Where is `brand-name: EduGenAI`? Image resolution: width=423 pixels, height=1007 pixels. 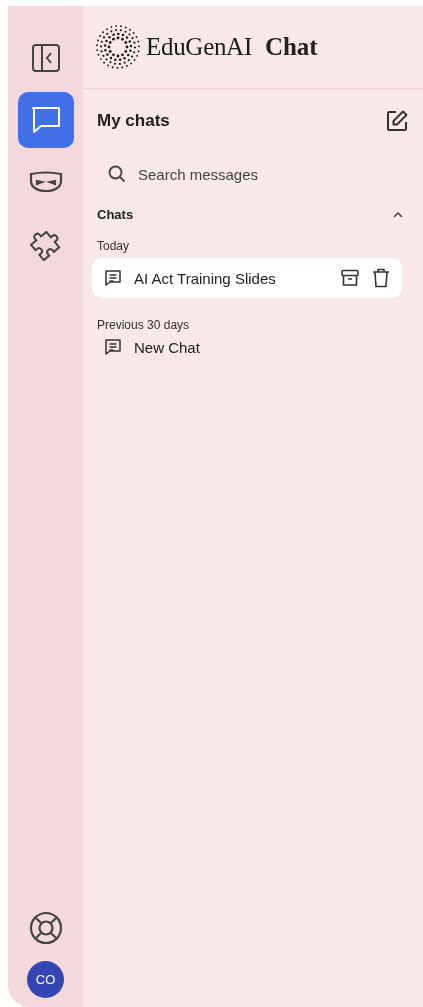
brand-name: EduGenAI is located at coordinates (199, 47).